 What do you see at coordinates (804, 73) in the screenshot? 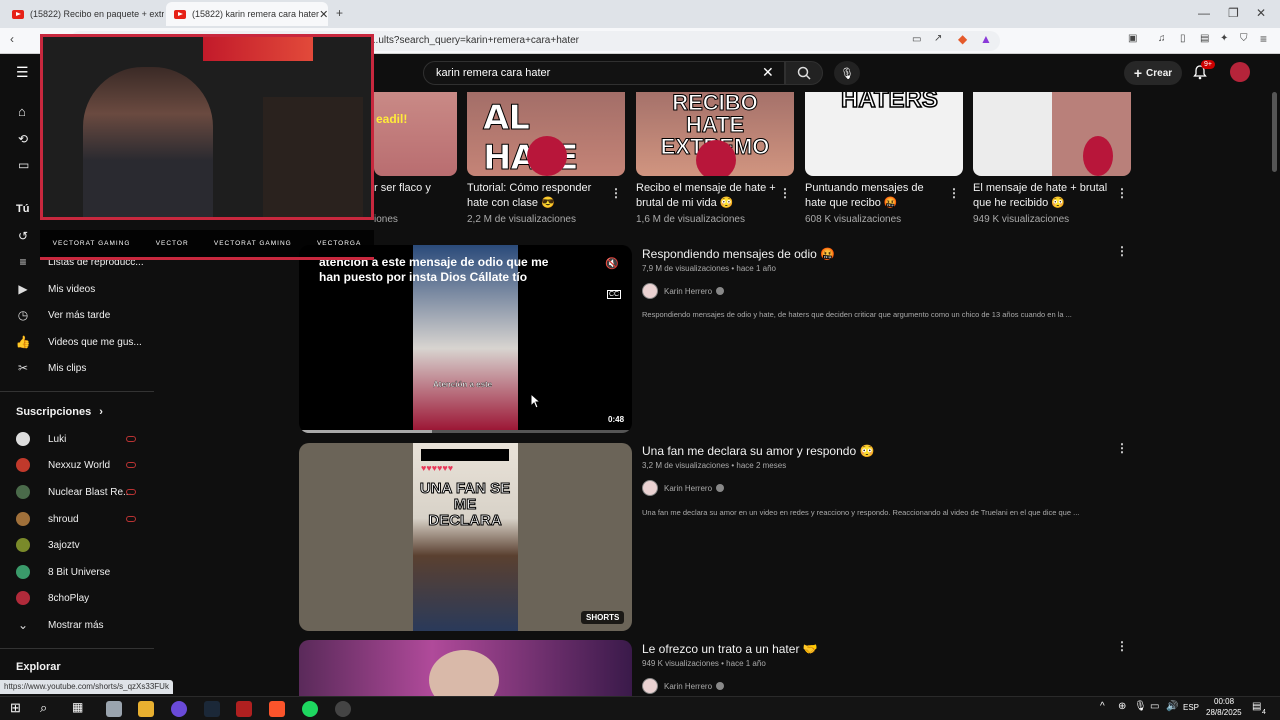
I see `search-button` at bounding box center [804, 73].